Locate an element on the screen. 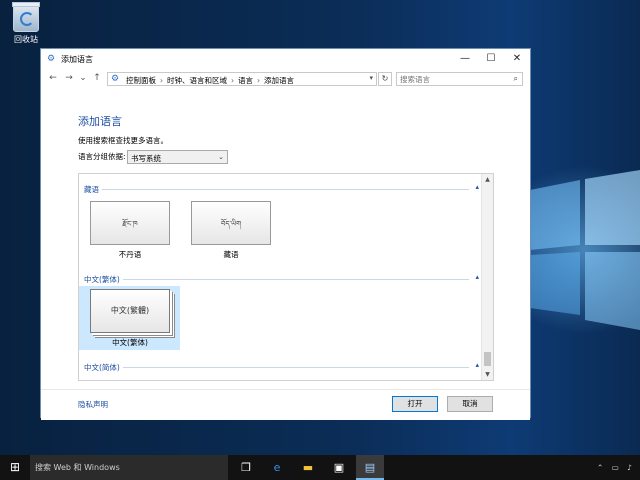 The image size is (640, 480). dialog-footer: 隐私声明 打开 取消 is located at coordinates (285, 404).